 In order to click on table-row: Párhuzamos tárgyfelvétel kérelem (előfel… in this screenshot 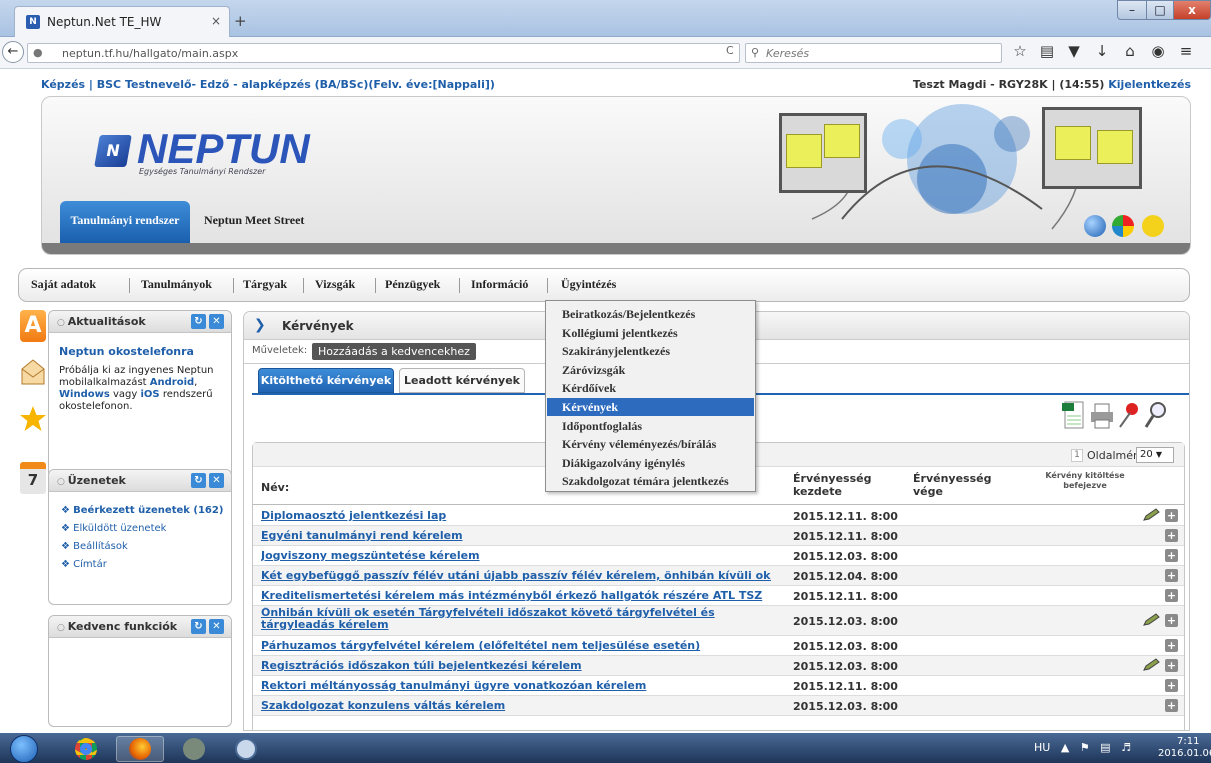, I will do `click(718, 646)`.